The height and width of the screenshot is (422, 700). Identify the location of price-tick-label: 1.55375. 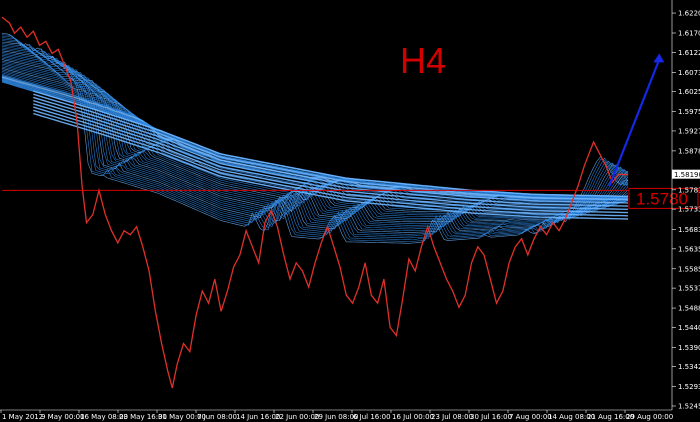
(689, 289).